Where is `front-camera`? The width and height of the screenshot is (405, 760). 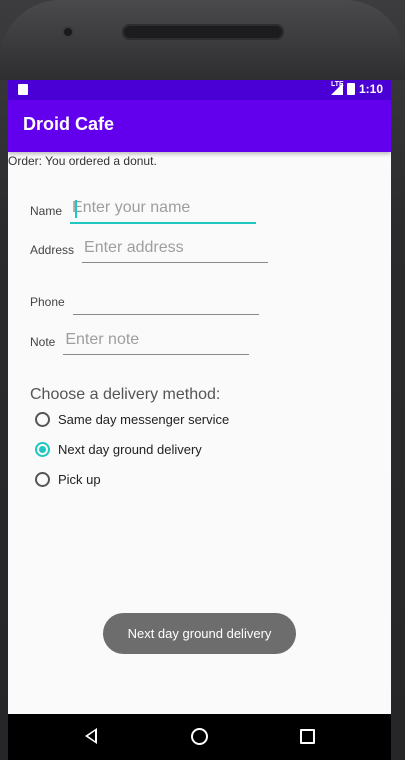 front-camera is located at coordinates (68, 32).